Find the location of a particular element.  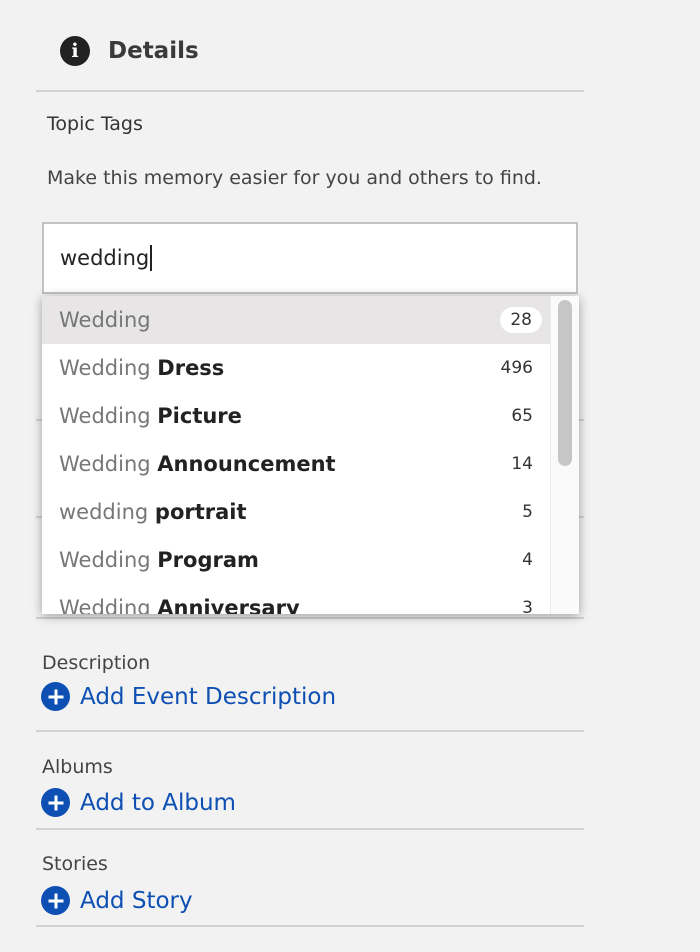

add-event-description-text: Add Event Description is located at coordinates (208, 696).